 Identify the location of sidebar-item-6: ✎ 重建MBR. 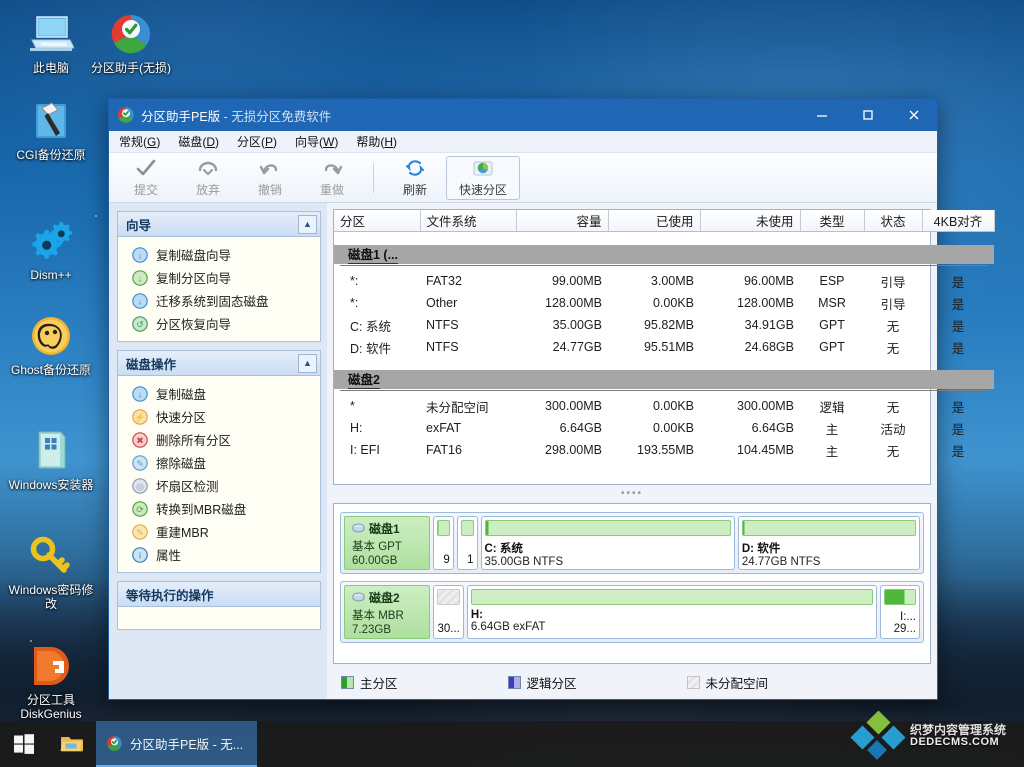
(219, 531).